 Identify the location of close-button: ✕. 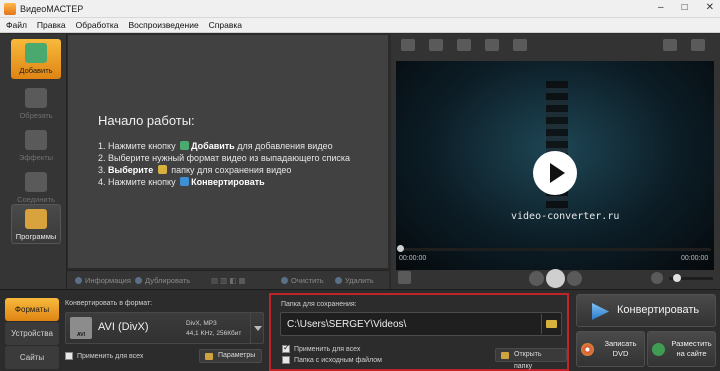
(710, 7).